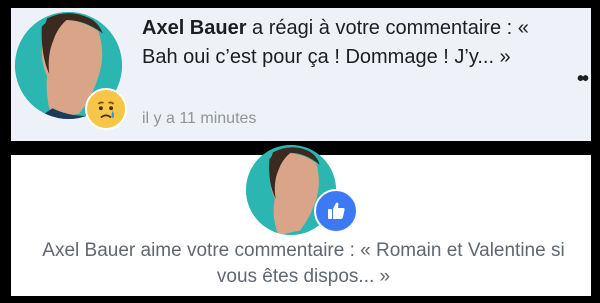  What do you see at coordinates (106, 109) in the screenshot?
I see `sad-reaction-icon` at bounding box center [106, 109].